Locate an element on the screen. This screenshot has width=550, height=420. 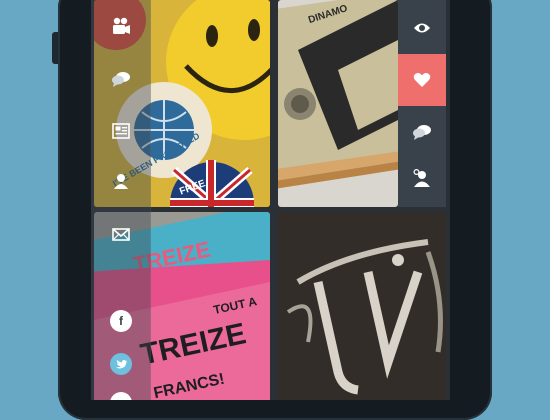
comments-icon is located at coordinates (422, 132).